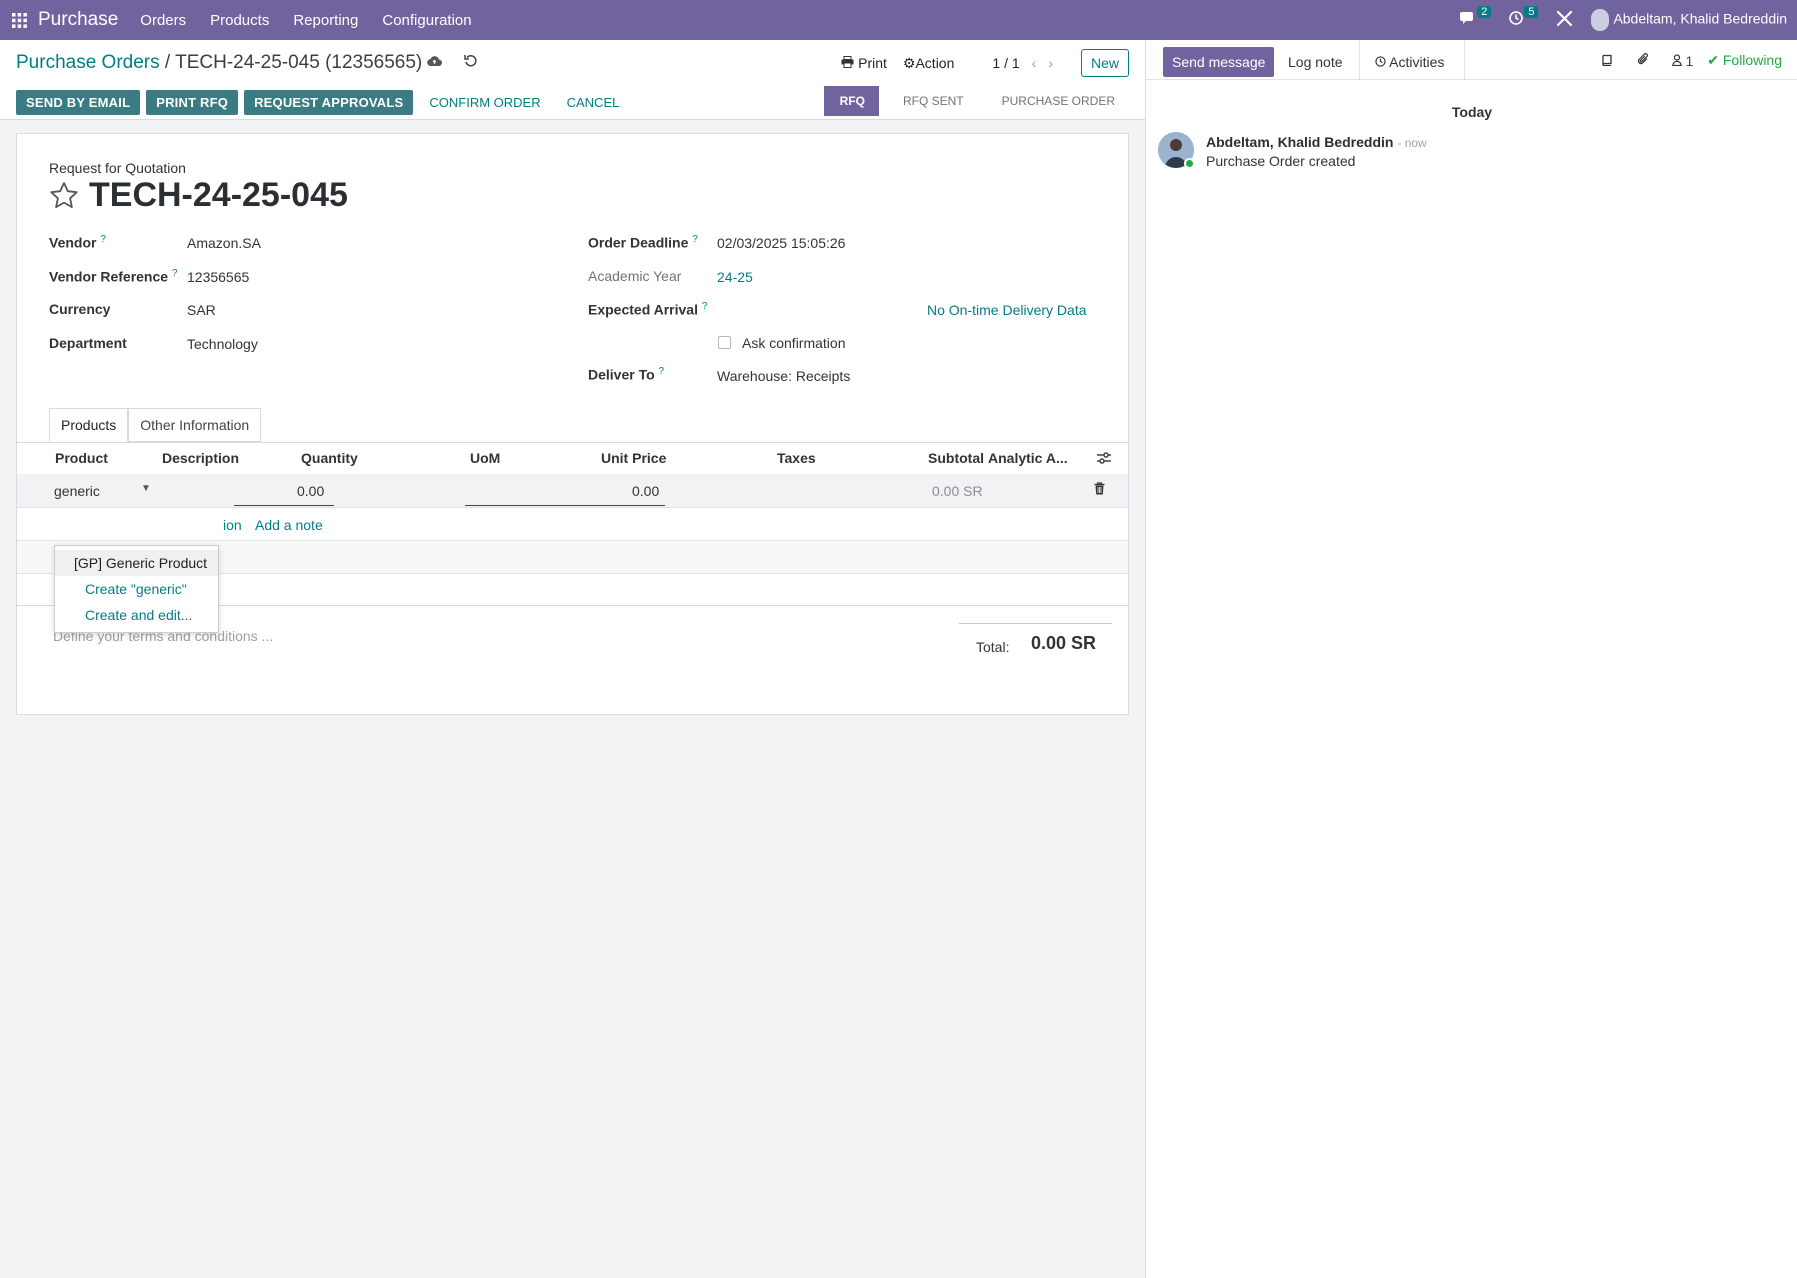  Describe the element at coordinates (113, 276) in the screenshot. I see `vendor-reference-label: Vendor Reference ?` at that location.